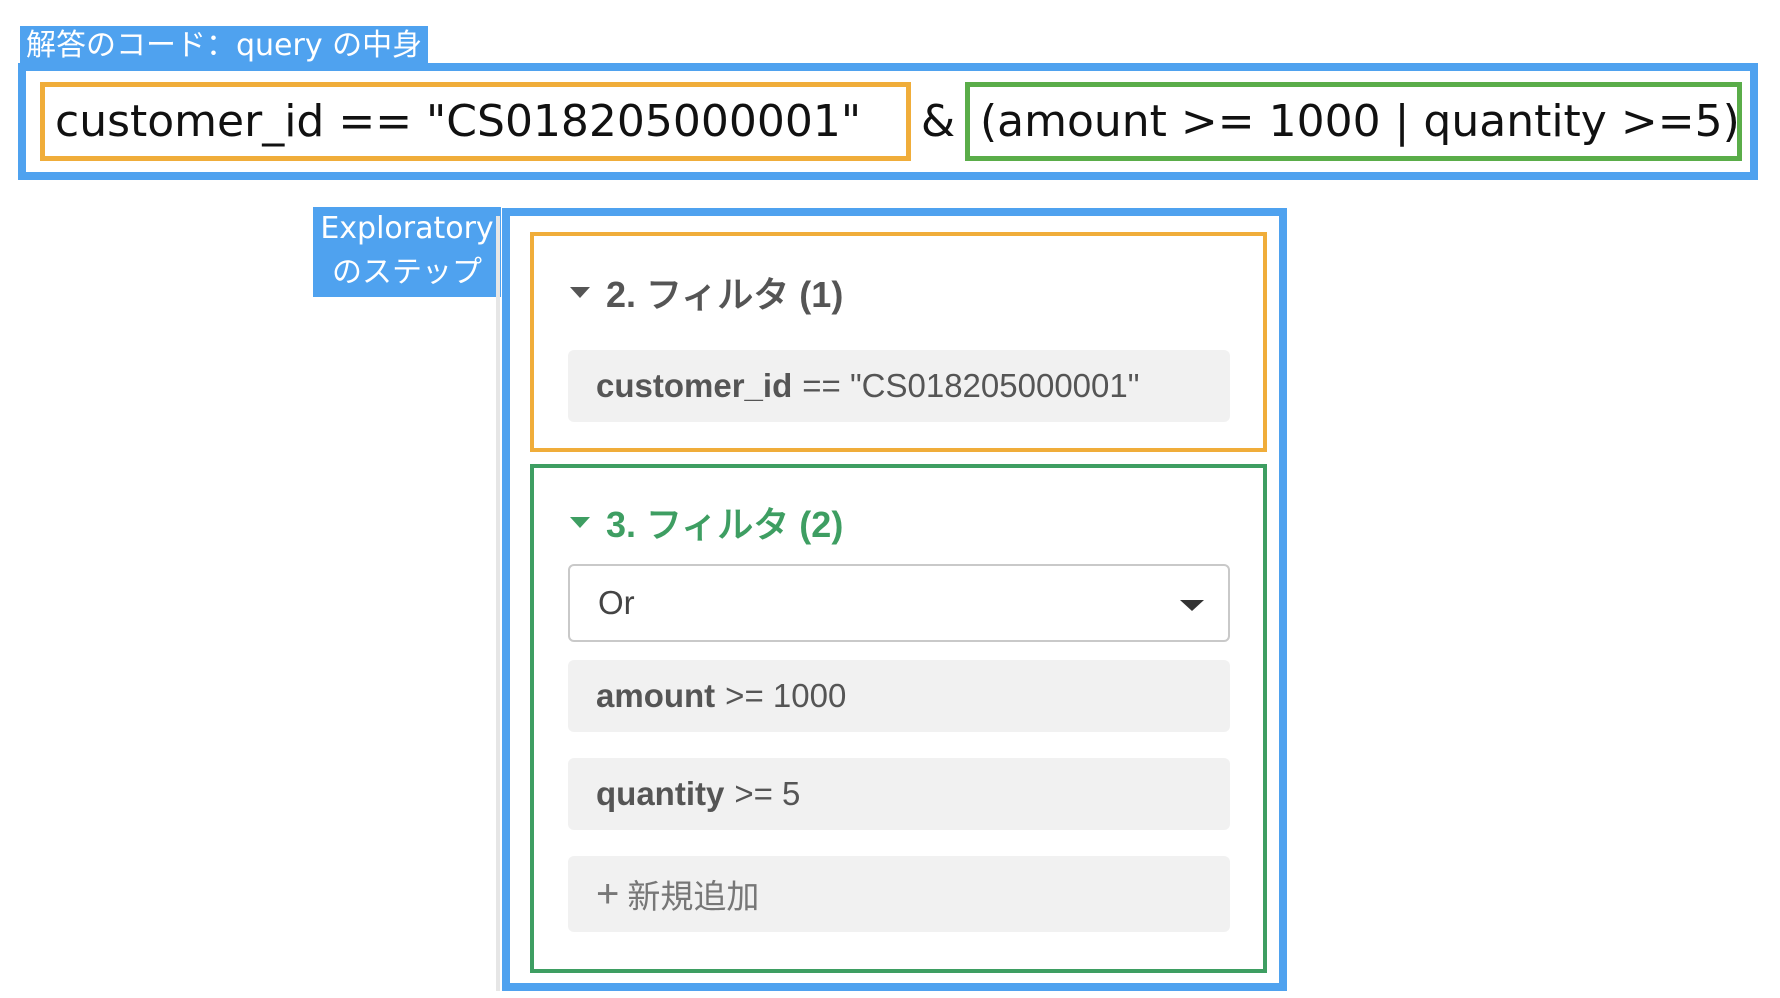 This screenshot has height=998, width=1780. What do you see at coordinates (971, 385) in the screenshot?
I see `condition-expression: == "CS018205000001"` at bounding box center [971, 385].